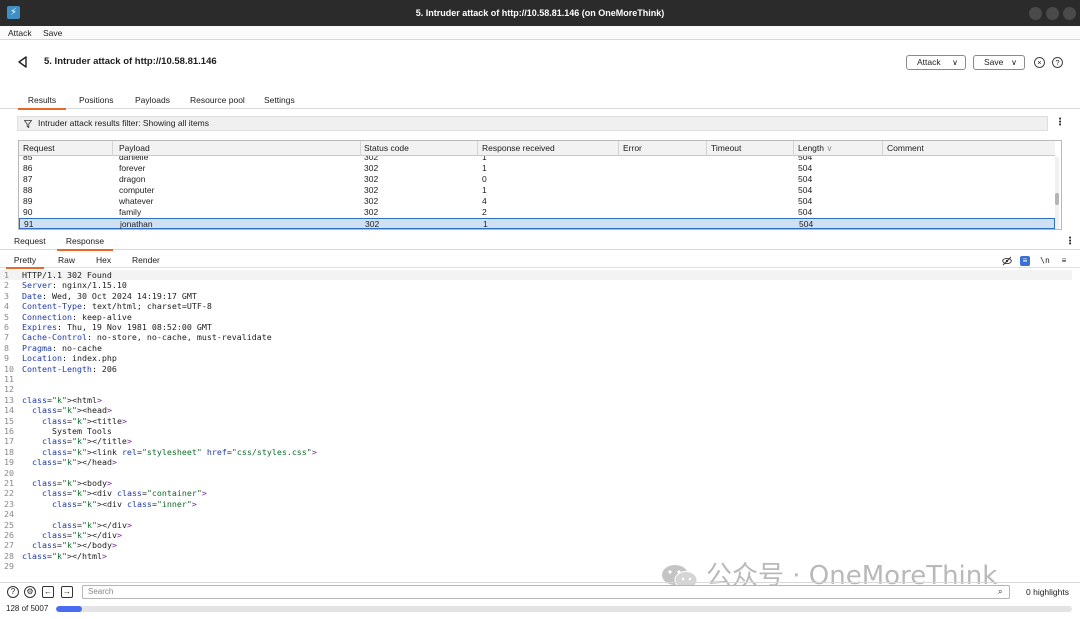  Describe the element at coordinates (28, 212) in the screenshot. I see `cell-request: 90` at that location.